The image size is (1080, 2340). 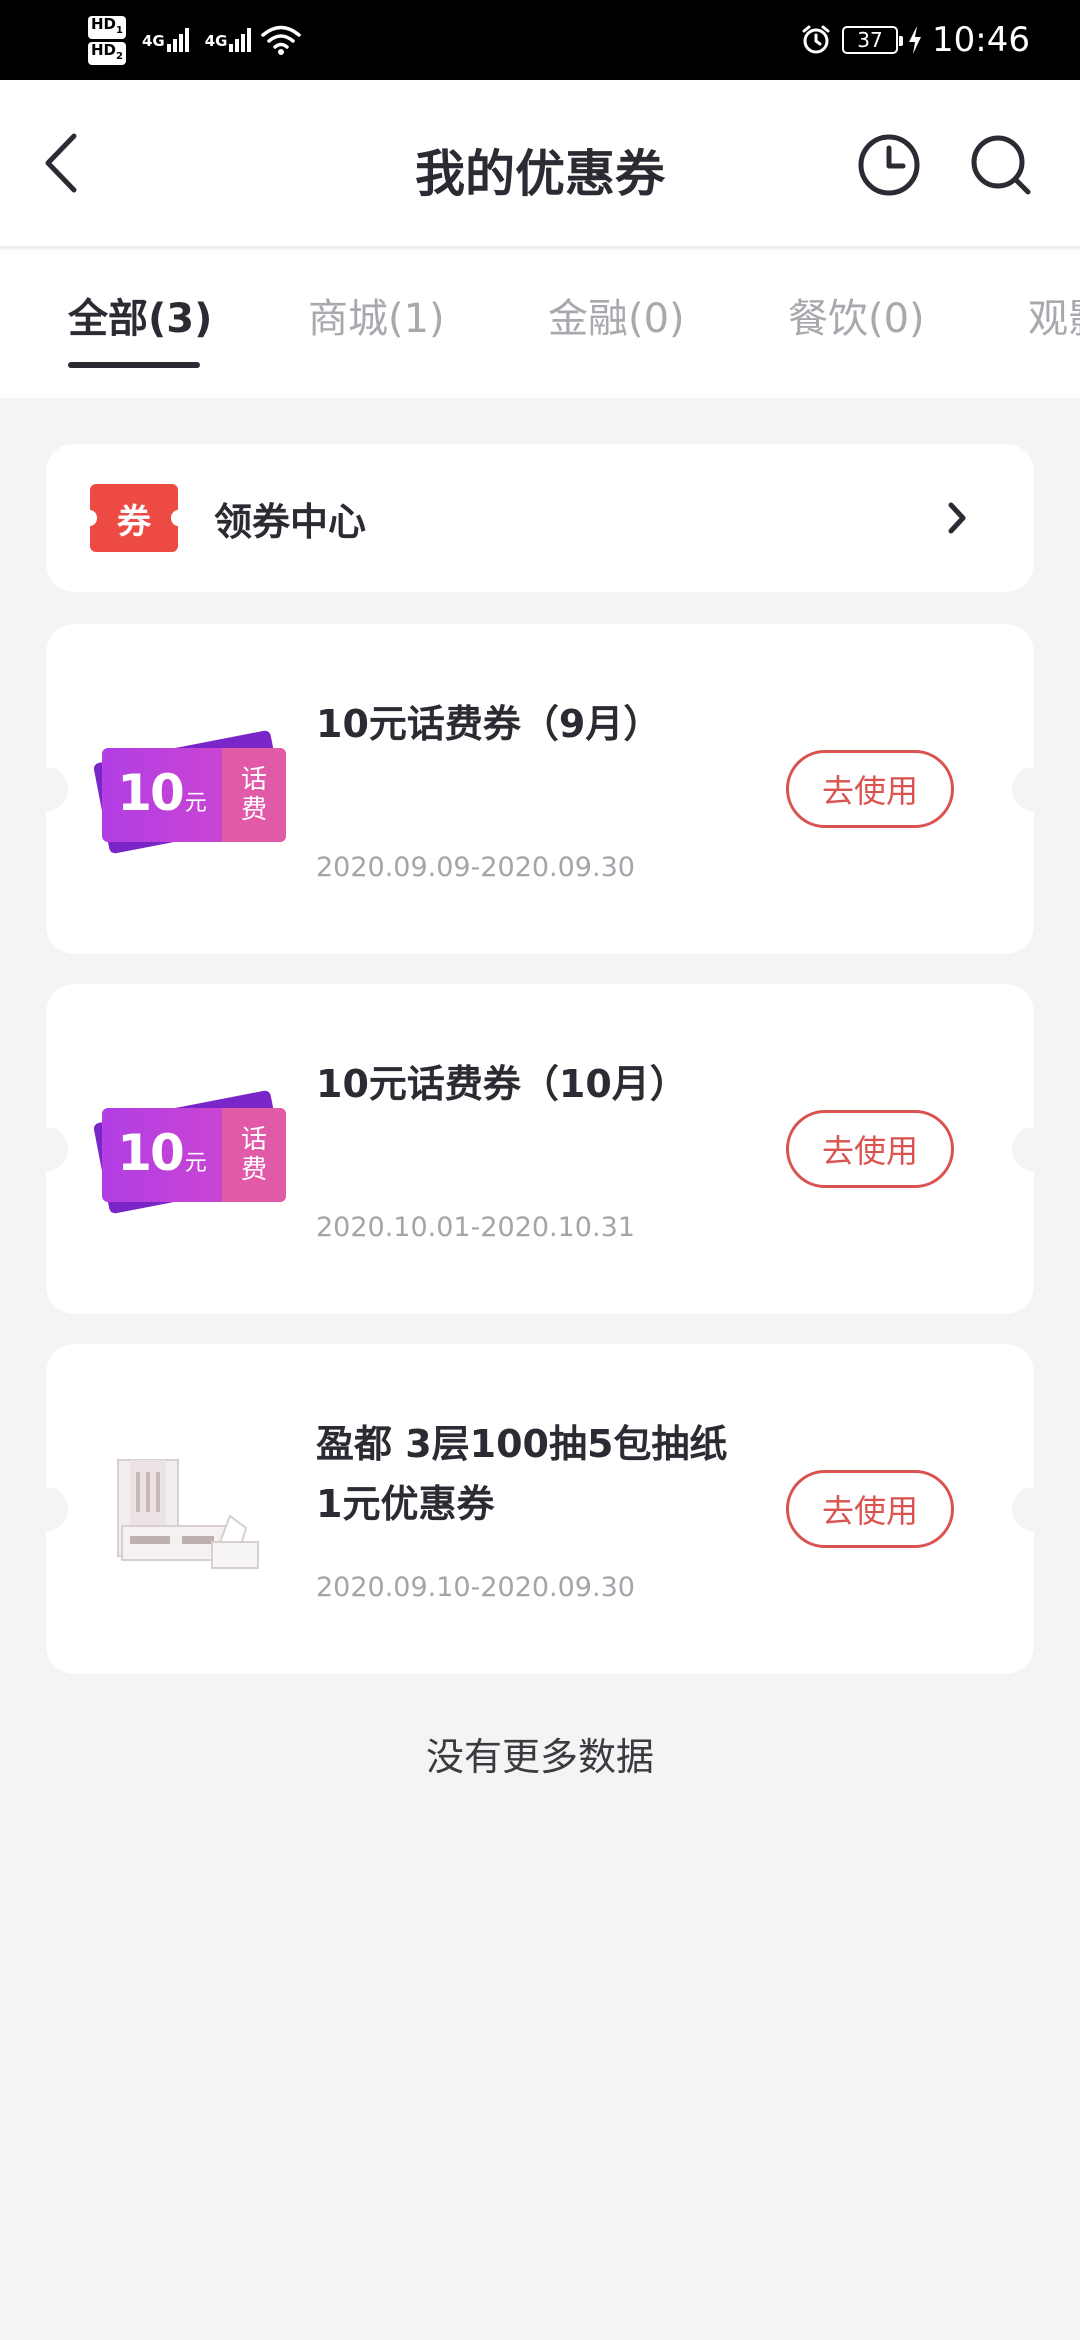 What do you see at coordinates (981, 40) in the screenshot?
I see `clock-time: 10:46` at bounding box center [981, 40].